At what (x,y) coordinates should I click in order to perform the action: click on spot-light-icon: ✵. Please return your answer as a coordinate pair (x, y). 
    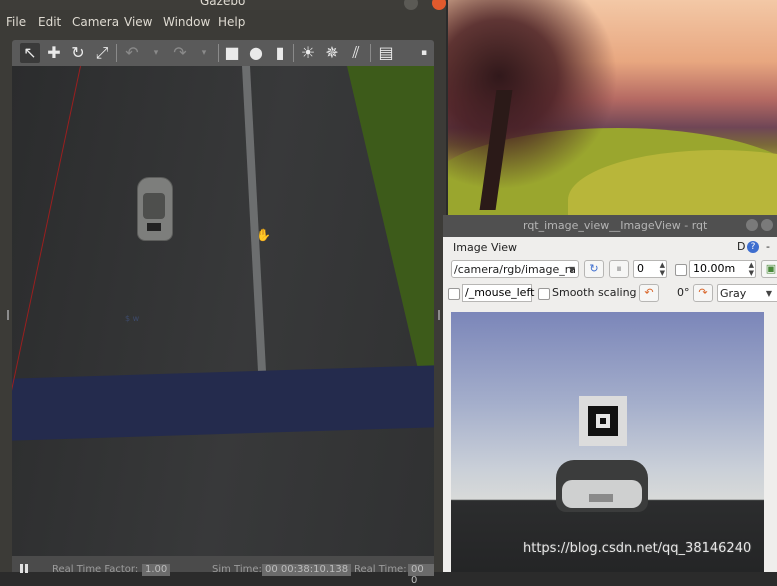
    Looking at the image, I should click on (332, 53).